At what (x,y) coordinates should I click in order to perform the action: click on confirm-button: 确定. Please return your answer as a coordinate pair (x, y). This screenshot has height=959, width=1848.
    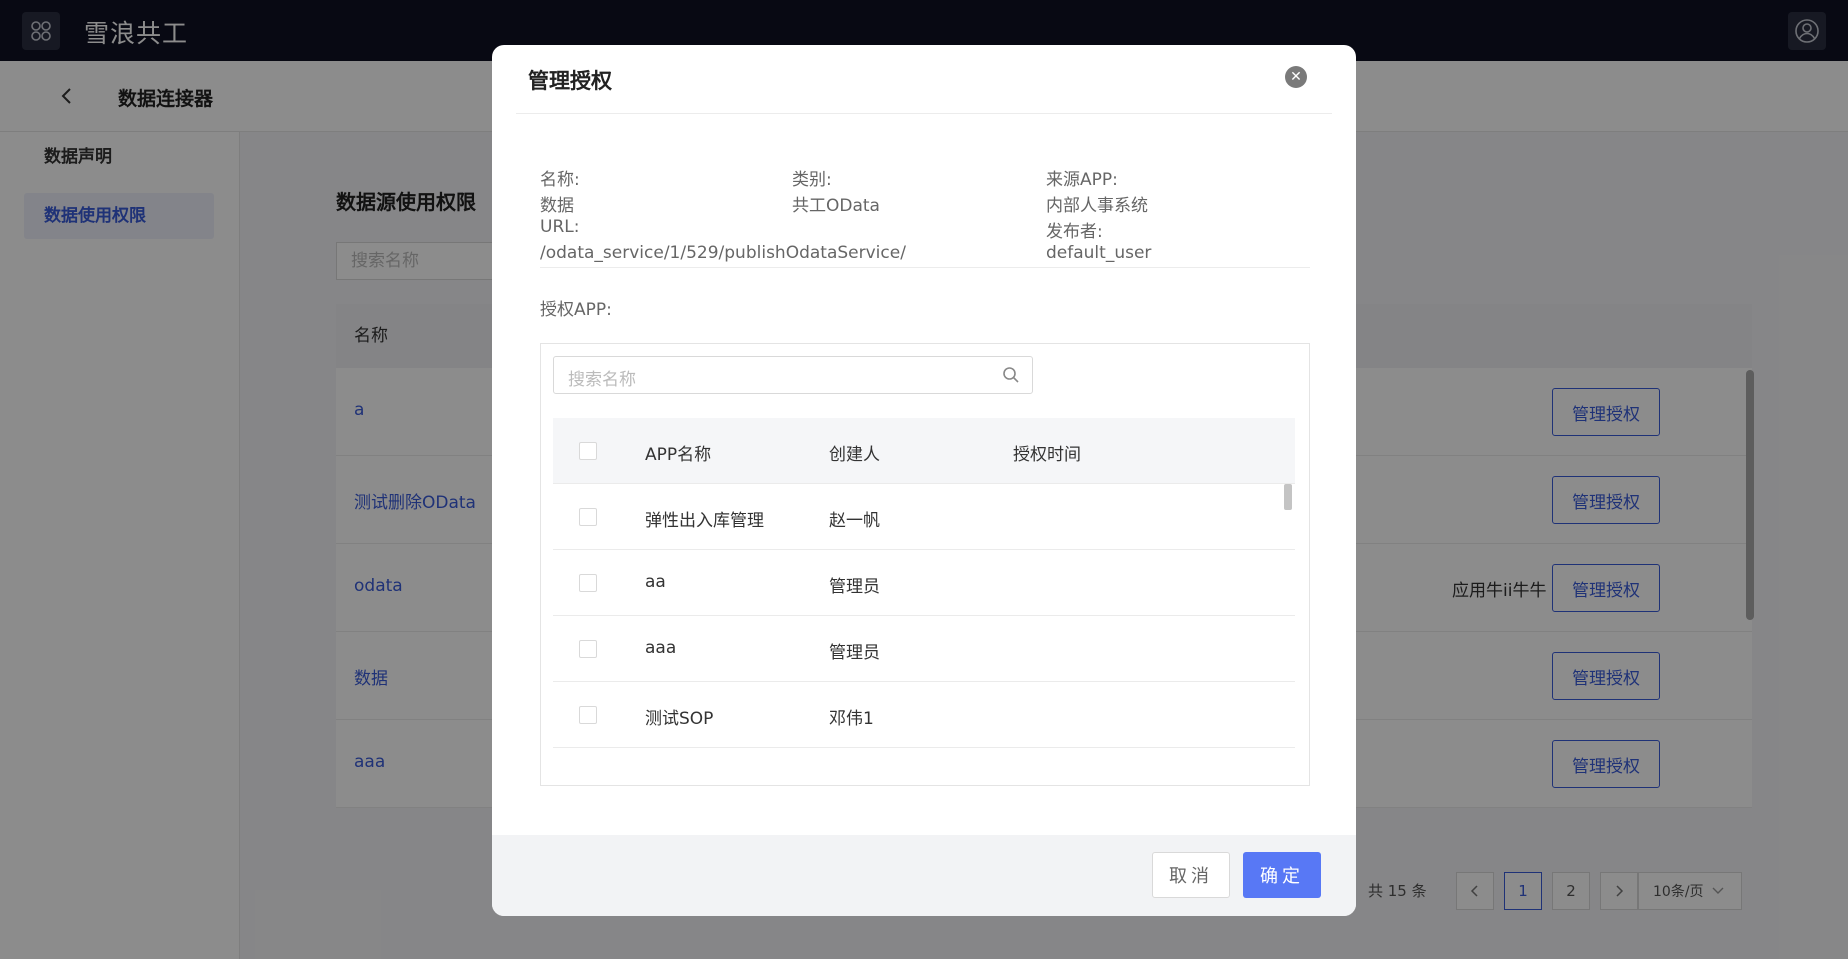
    Looking at the image, I should click on (1282, 875).